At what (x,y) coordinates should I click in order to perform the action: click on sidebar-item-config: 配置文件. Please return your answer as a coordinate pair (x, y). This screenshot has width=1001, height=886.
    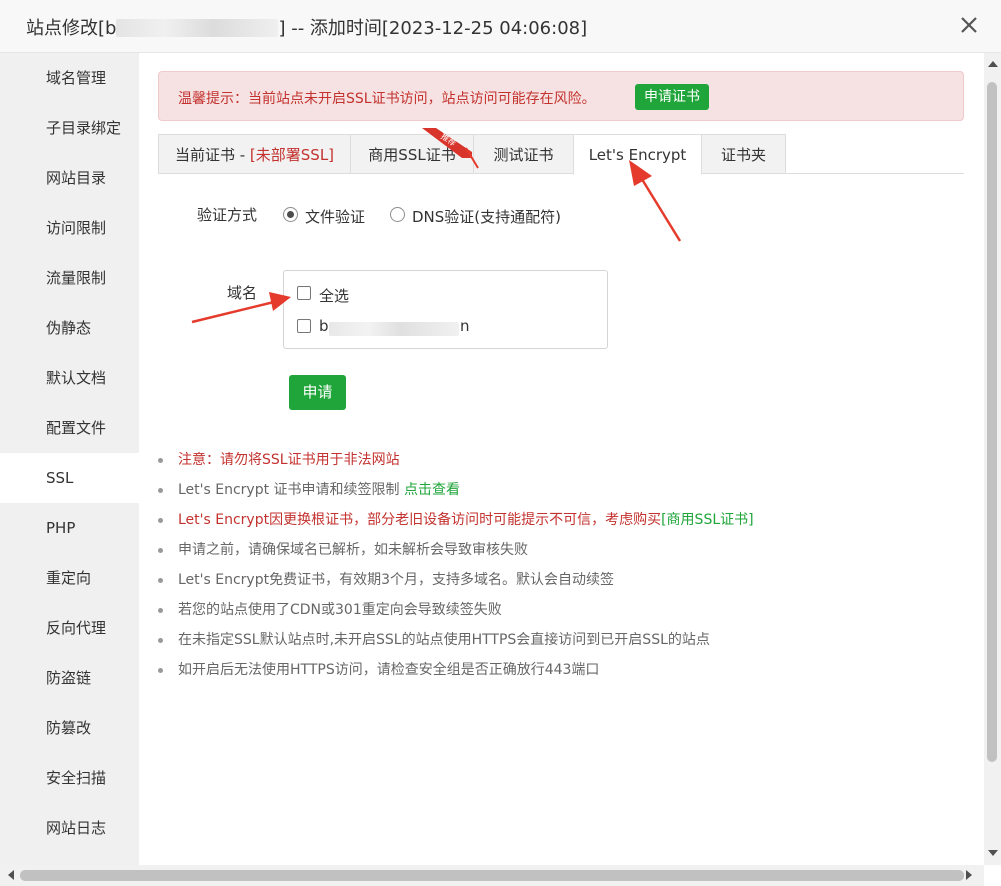
    Looking at the image, I should click on (69, 428).